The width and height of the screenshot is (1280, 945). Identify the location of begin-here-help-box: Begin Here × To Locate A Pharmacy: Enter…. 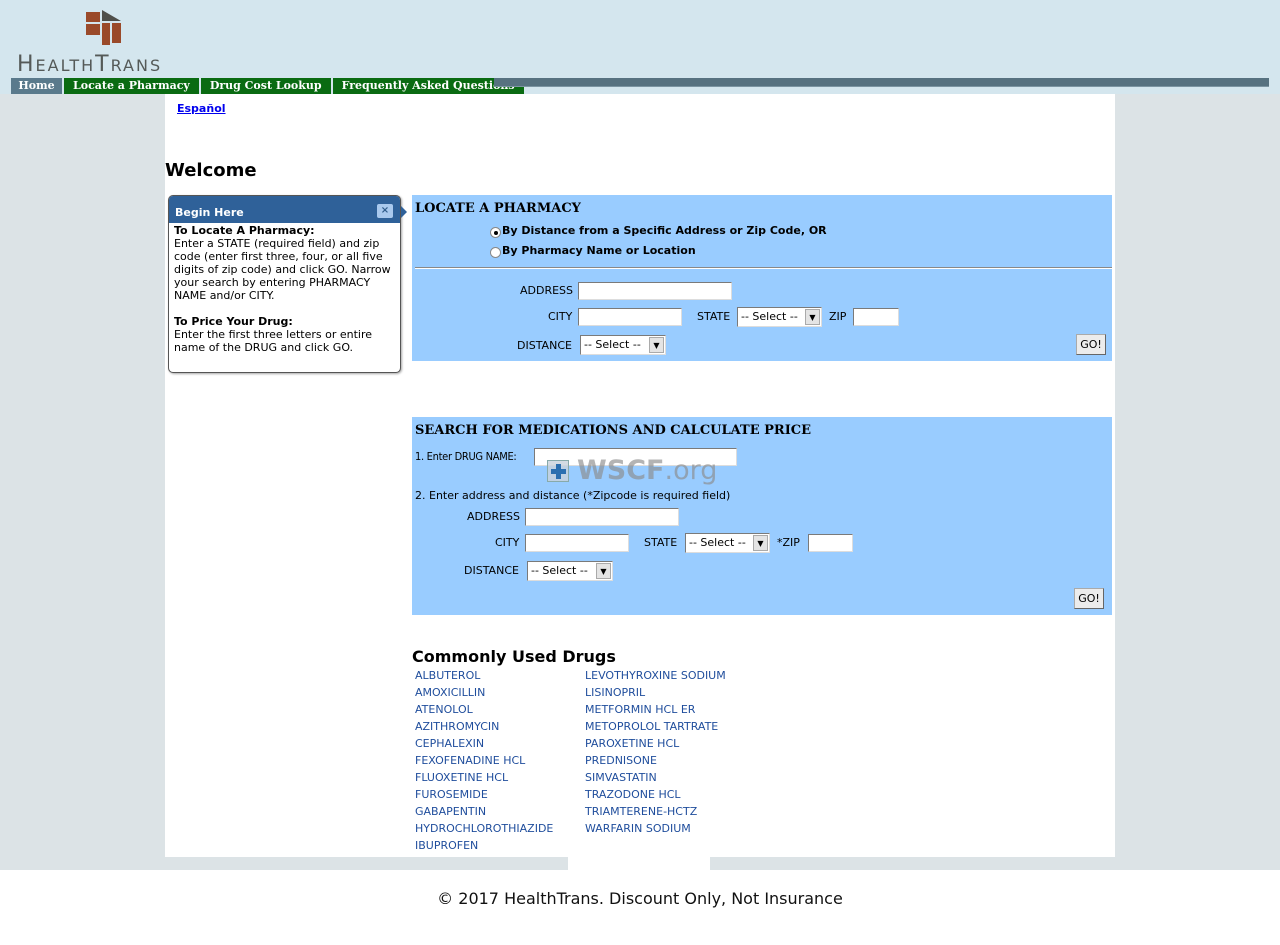
(287, 284).